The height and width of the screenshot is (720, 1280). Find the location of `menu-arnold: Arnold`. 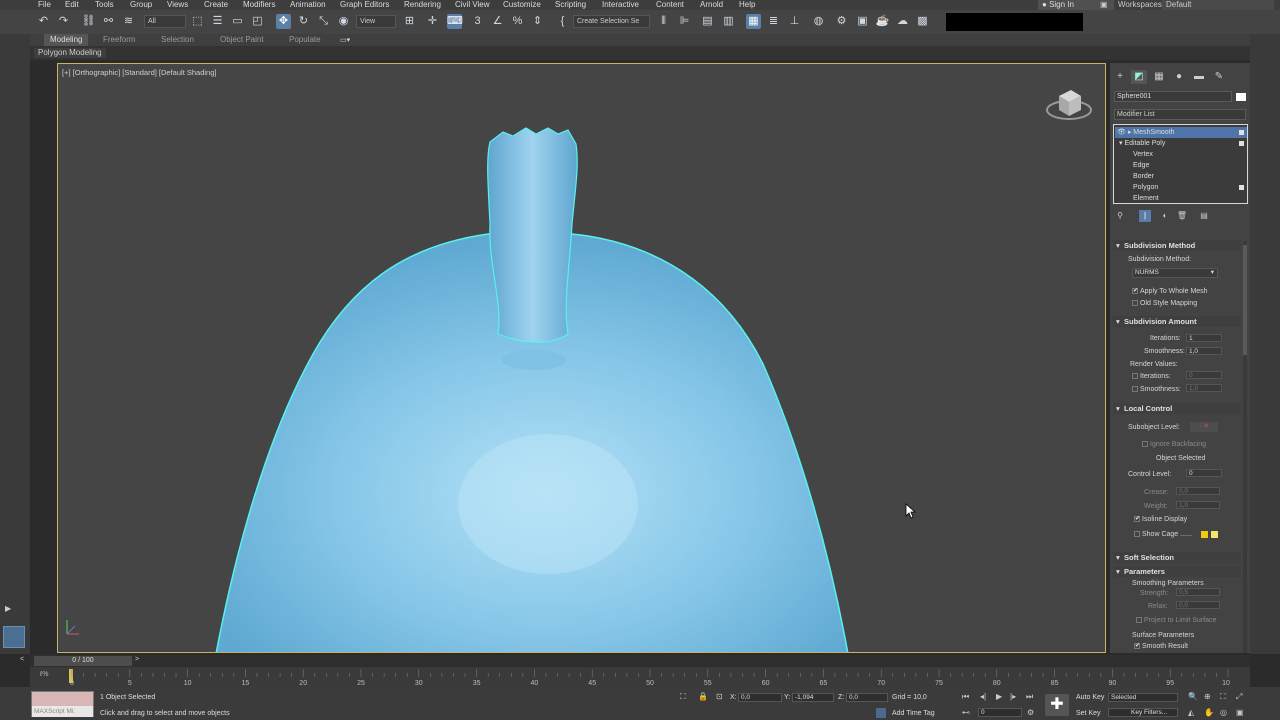

menu-arnold: Arnold is located at coordinates (711, 5).